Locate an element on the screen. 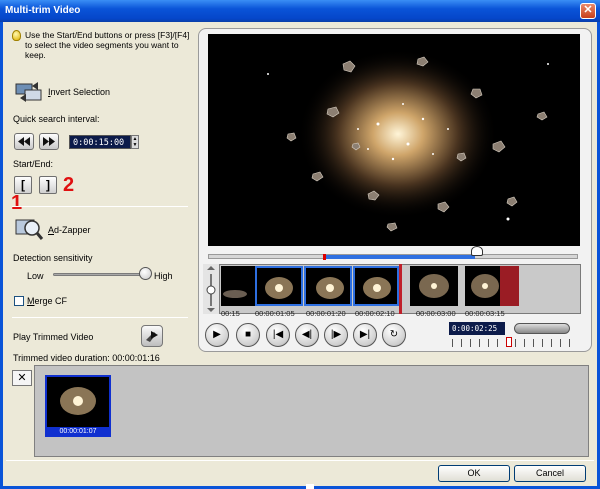 This screenshot has width=600, height=489. stop-button: ■ is located at coordinates (248, 335).